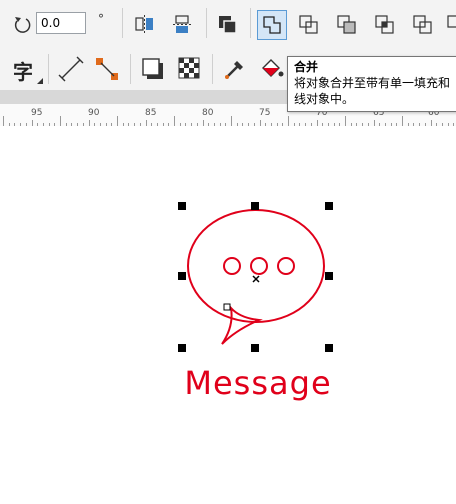 Image resolution: width=456 pixels, height=504 pixels. What do you see at coordinates (242, 324) in the screenshot?
I see `bubble-tail` at bounding box center [242, 324].